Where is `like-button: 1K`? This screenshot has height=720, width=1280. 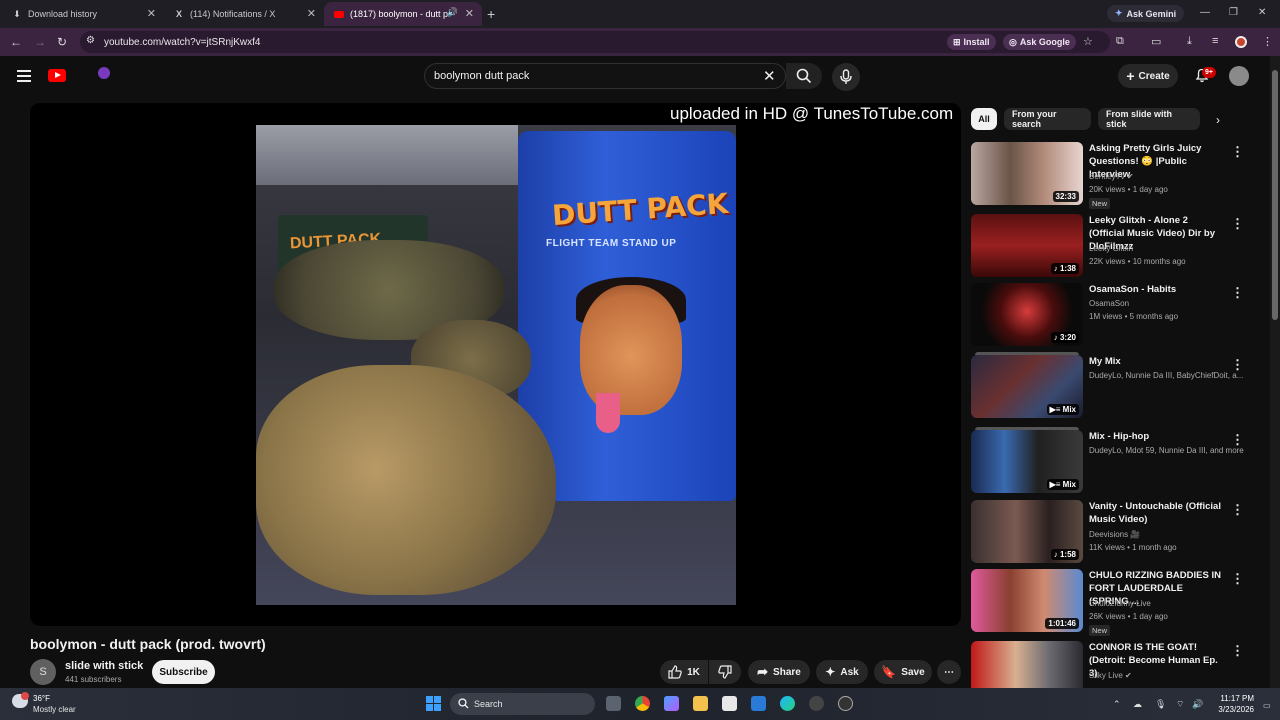 like-button: 1K is located at coordinates (684, 672).